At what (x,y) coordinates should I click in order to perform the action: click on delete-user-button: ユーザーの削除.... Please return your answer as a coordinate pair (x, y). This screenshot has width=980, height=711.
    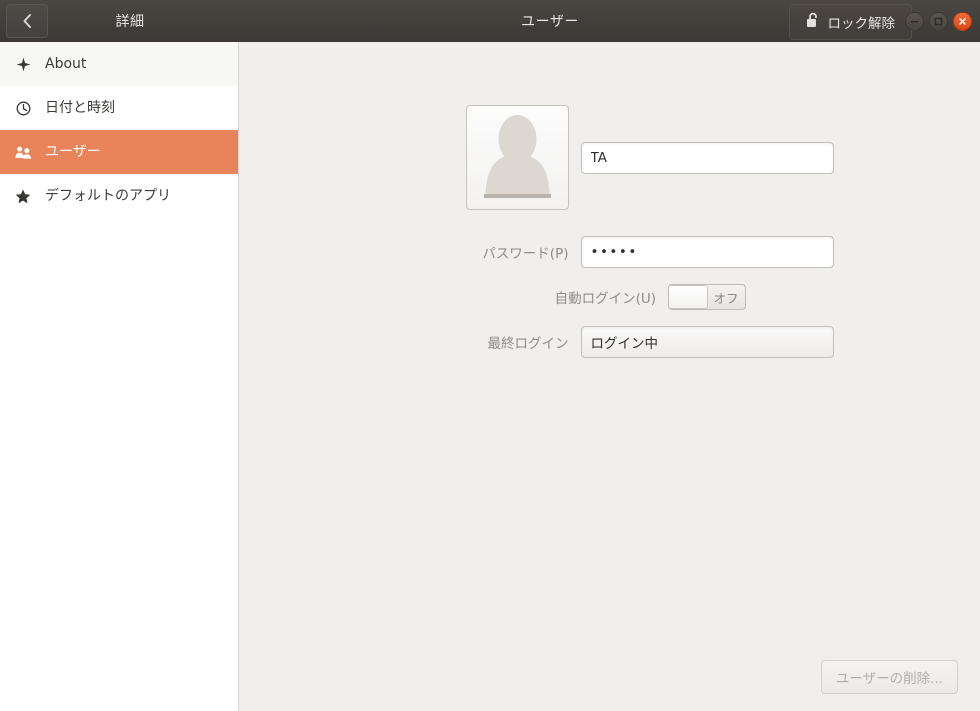
    Looking at the image, I should click on (889, 677).